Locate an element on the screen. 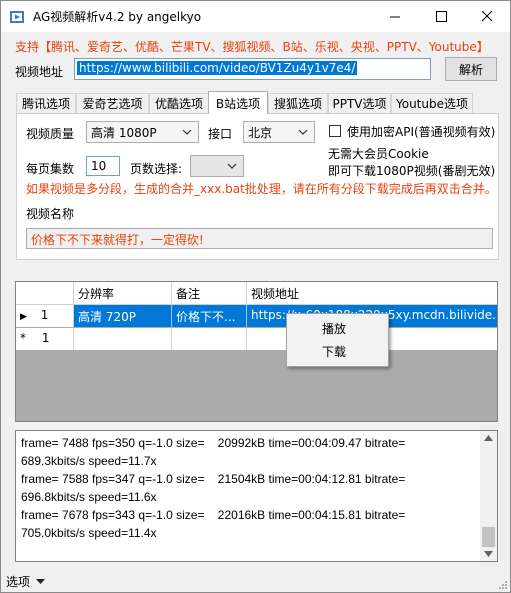  dropdown-arrow-icon is located at coordinates (41, 581).